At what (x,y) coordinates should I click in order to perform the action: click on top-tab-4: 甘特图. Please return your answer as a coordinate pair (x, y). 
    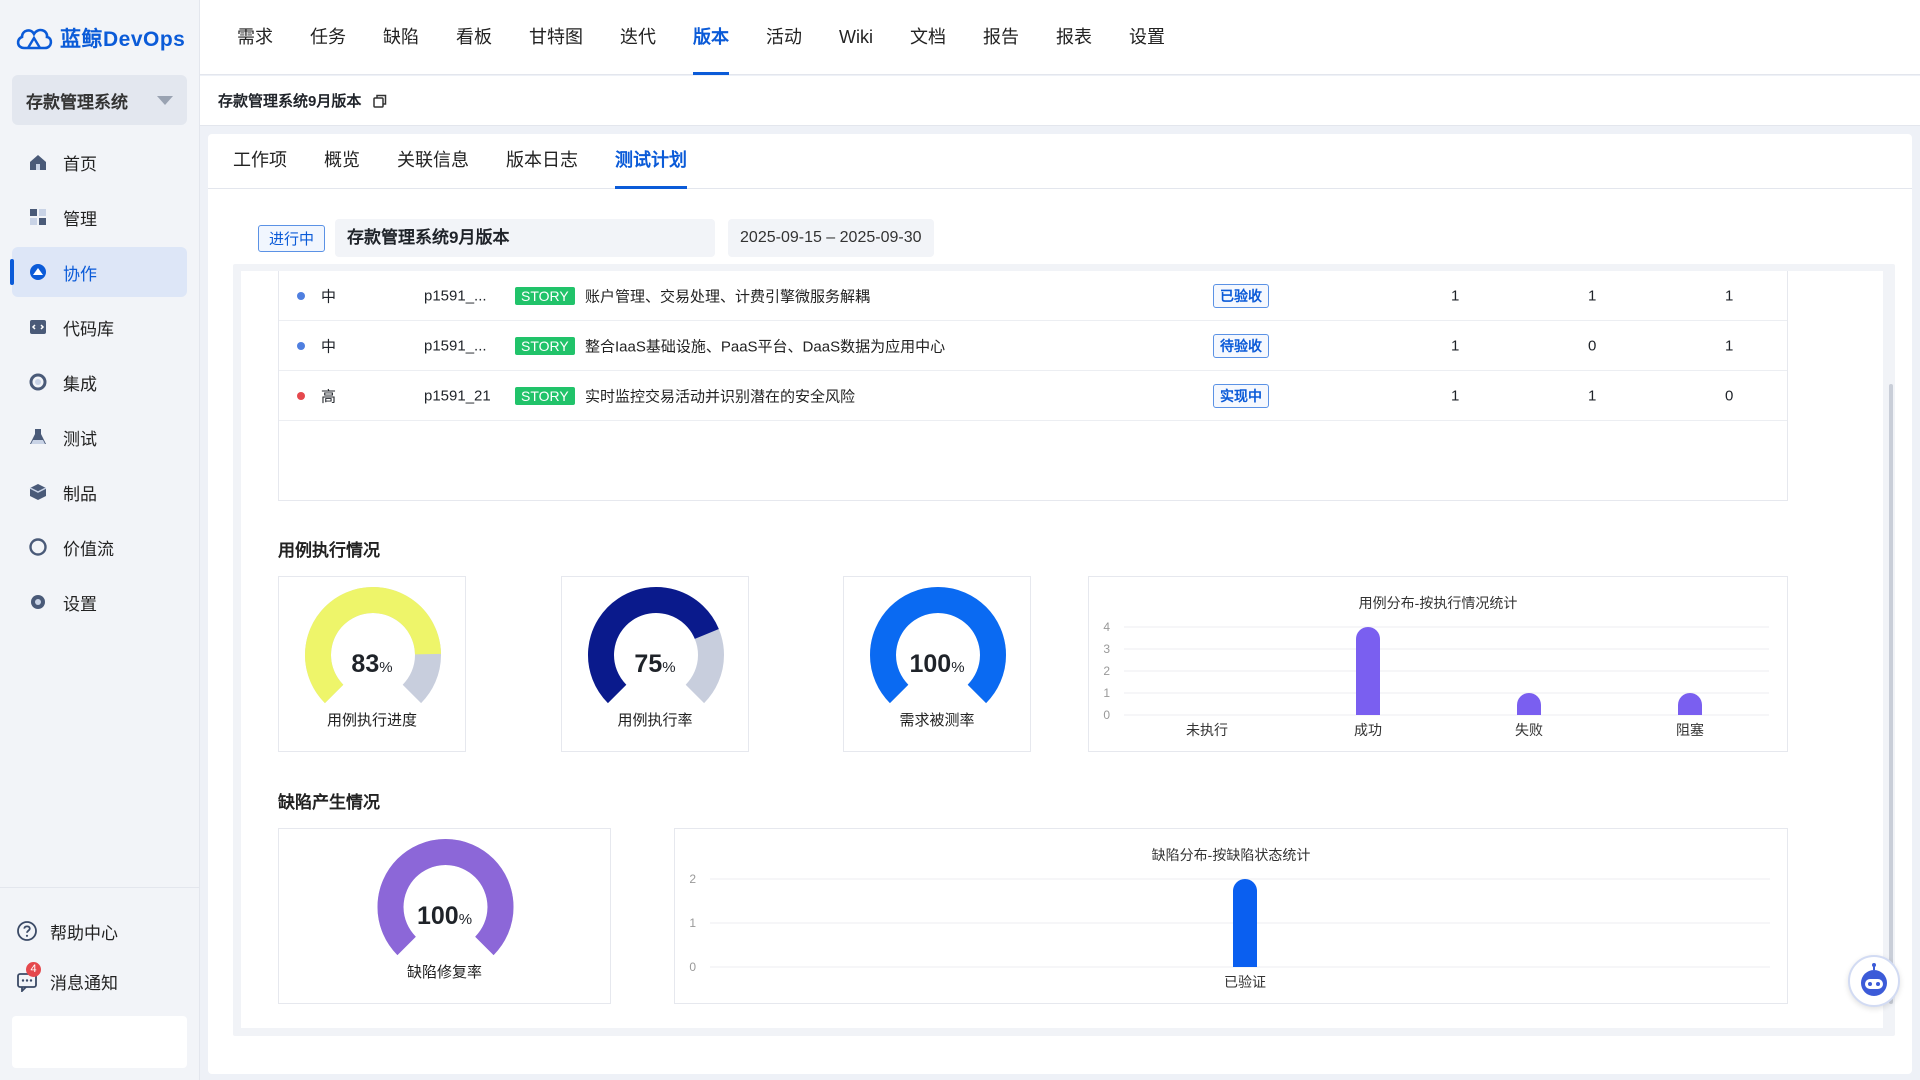
    Looking at the image, I should click on (556, 37).